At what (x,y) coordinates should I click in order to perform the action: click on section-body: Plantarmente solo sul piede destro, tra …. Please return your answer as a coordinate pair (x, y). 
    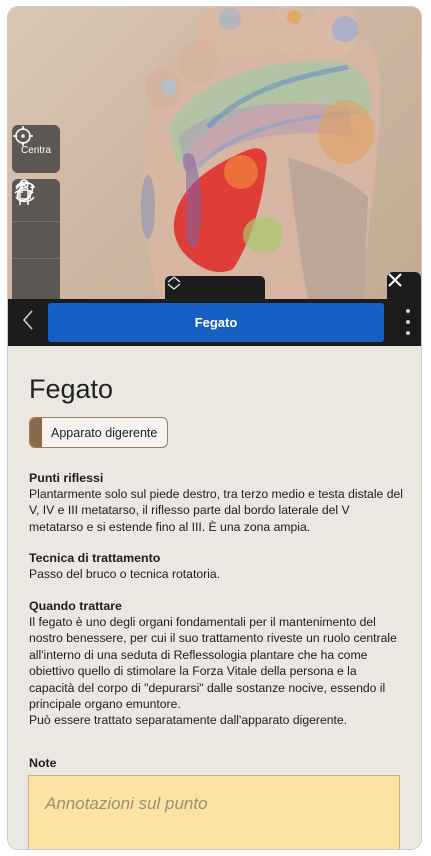
    Looking at the image, I should click on (216, 510).